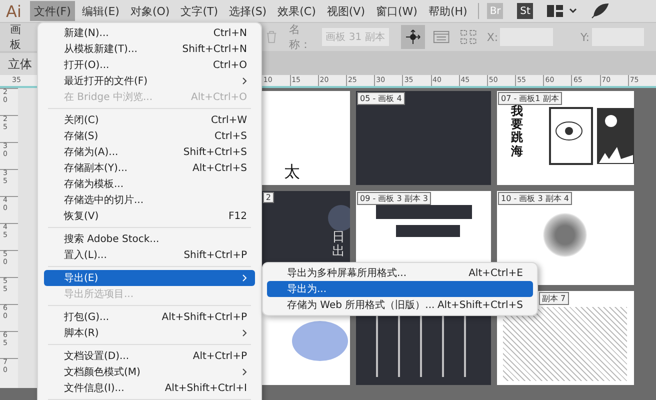 Image resolution: width=656 pixels, height=400 pixels. I want to click on rearrange-icon, so click(468, 37).